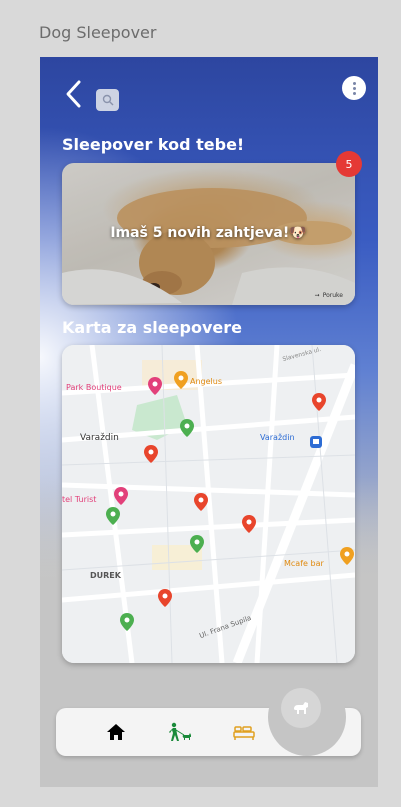 The image size is (401, 807). Describe the element at coordinates (316, 442) in the screenshot. I see `train-station-icon` at that location.